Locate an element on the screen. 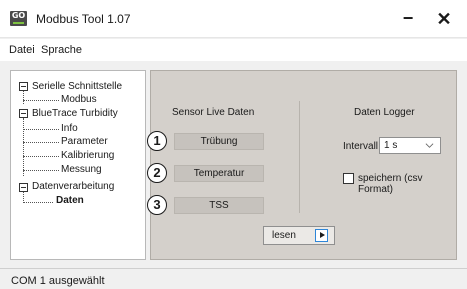 This screenshot has width=467, height=289. section-divider is located at coordinates (299, 157).